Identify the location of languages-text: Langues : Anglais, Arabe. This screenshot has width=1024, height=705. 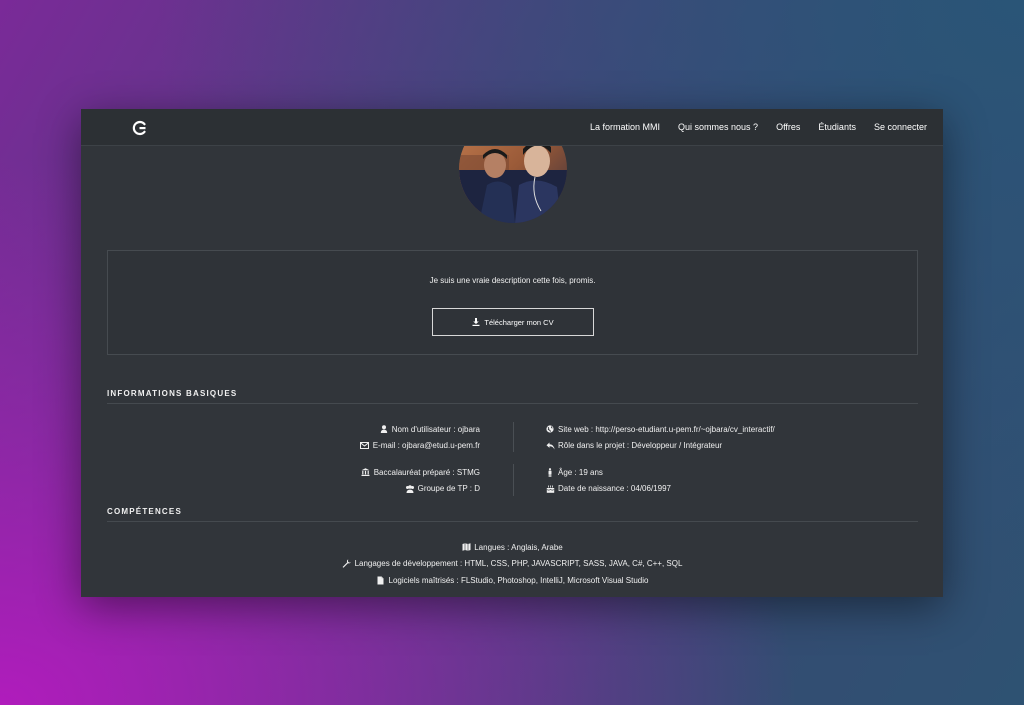
(518, 547).